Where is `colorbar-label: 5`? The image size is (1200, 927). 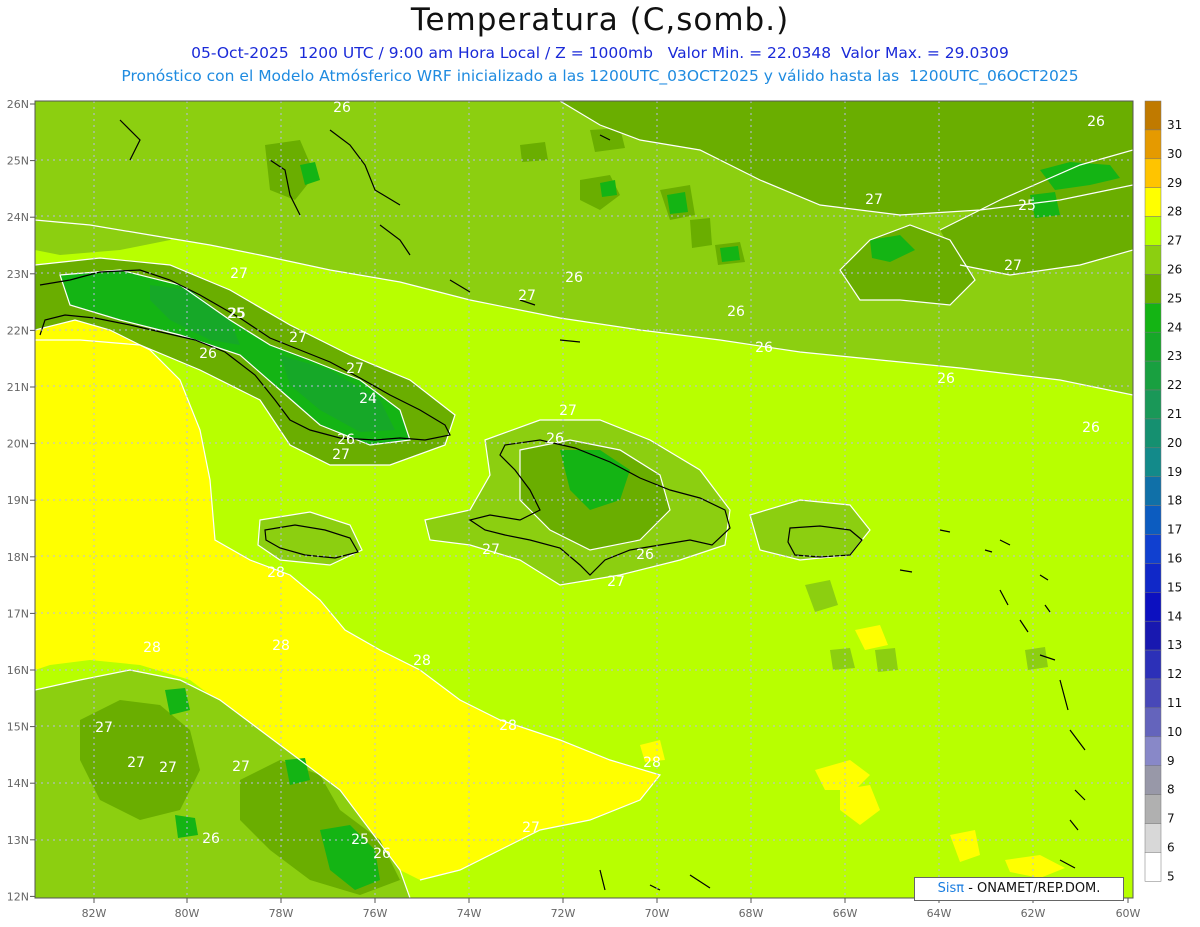
colorbar-label: 5 is located at coordinates (1171, 876).